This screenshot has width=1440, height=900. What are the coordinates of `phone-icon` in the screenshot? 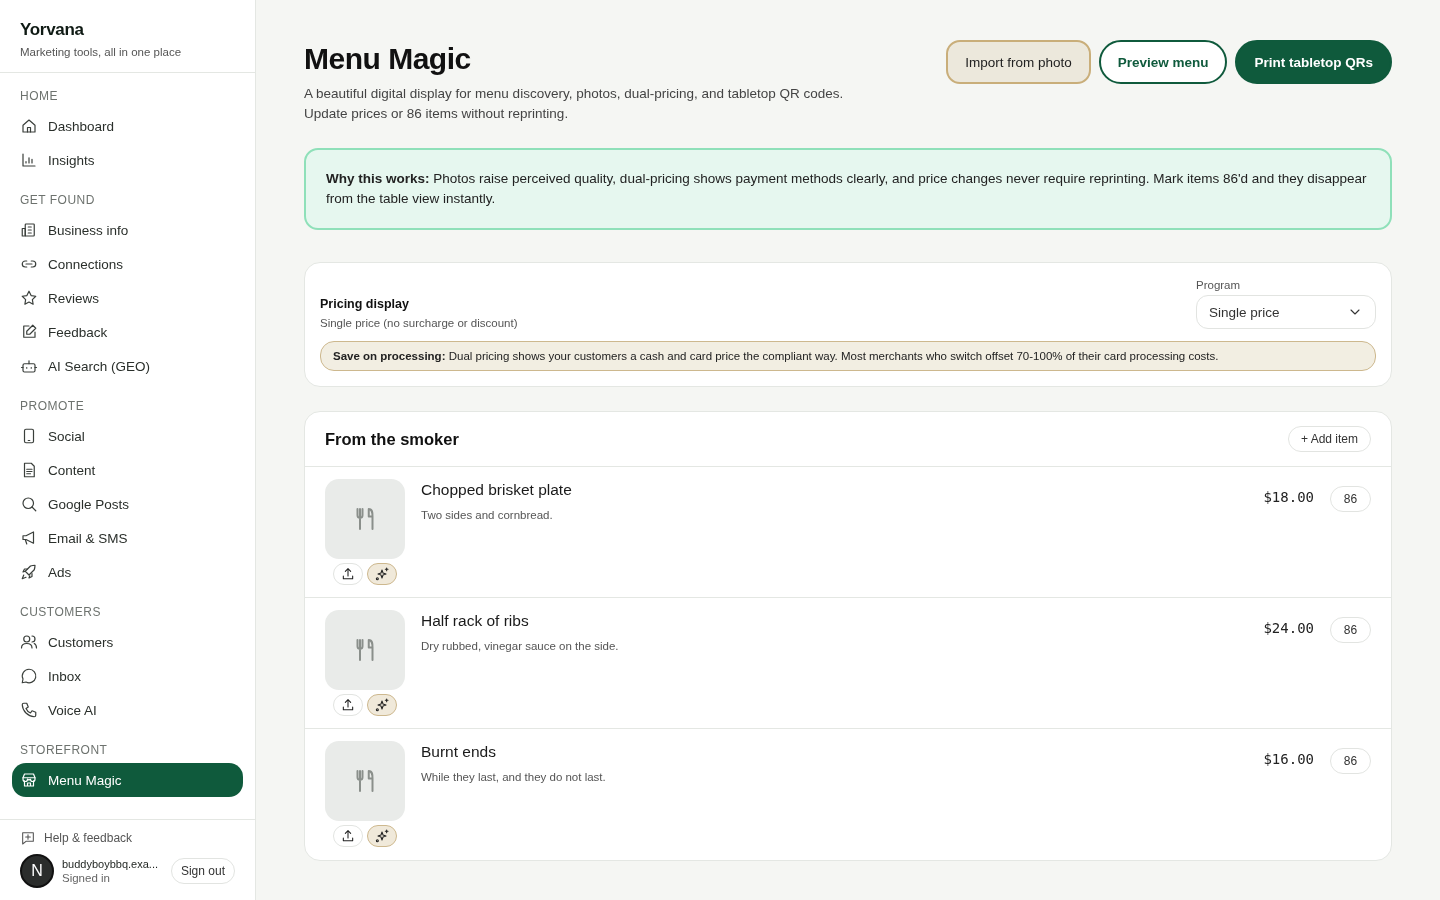 It's located at (29, 710).